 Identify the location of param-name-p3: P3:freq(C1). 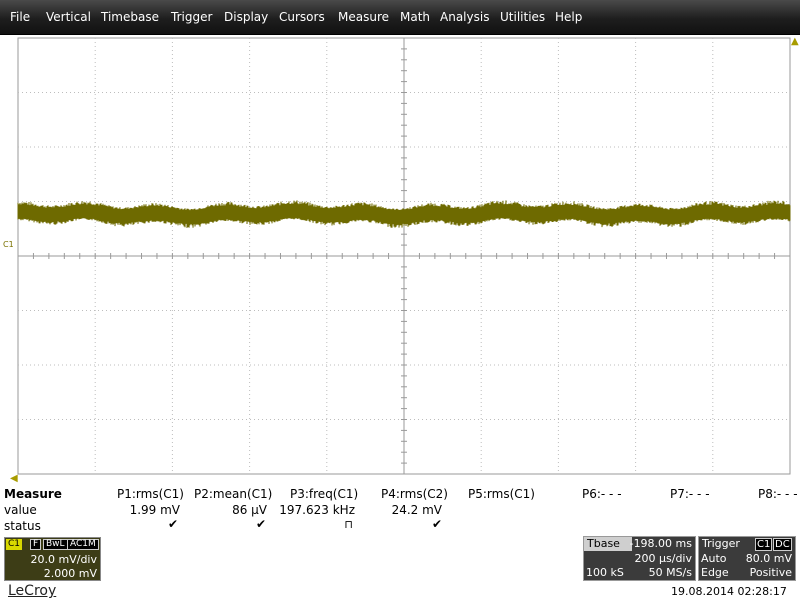
(324, 494).